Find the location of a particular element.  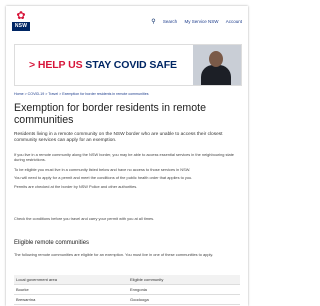

table-cell: Goodooga is located at coordinates (139, 299).